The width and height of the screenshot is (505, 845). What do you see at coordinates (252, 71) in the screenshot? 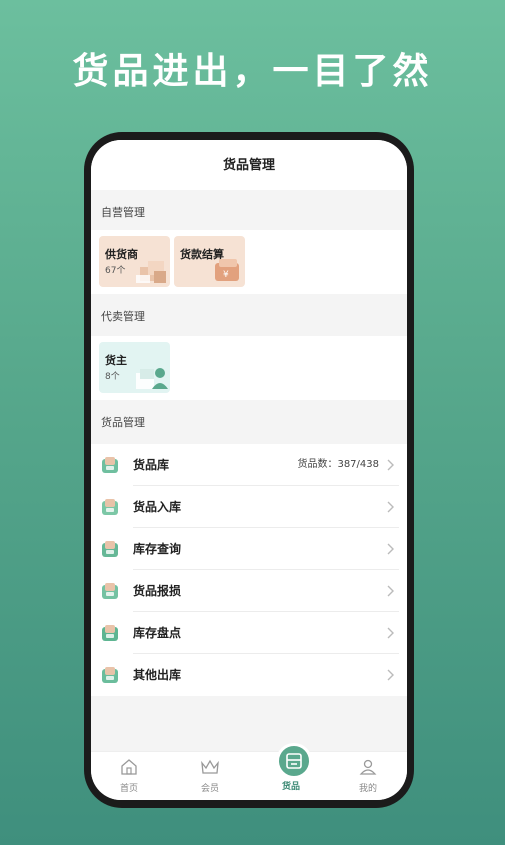
I see `promo-headline: 货品进出，一目了然` at bounding box center [252, 71].